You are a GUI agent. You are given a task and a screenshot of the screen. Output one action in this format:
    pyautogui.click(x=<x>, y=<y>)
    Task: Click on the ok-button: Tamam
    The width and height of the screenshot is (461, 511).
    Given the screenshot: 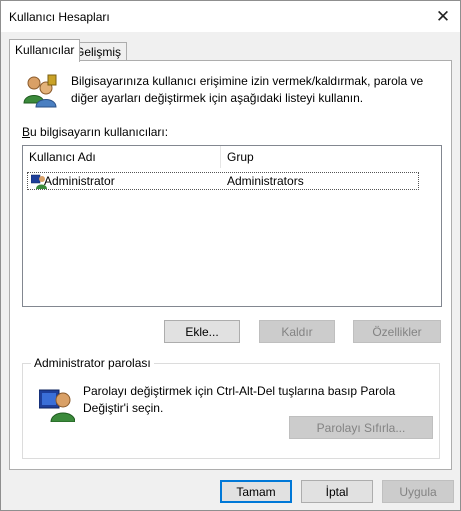 What is the action you would take?
    pyautogui.click(x=256, y=491)
    